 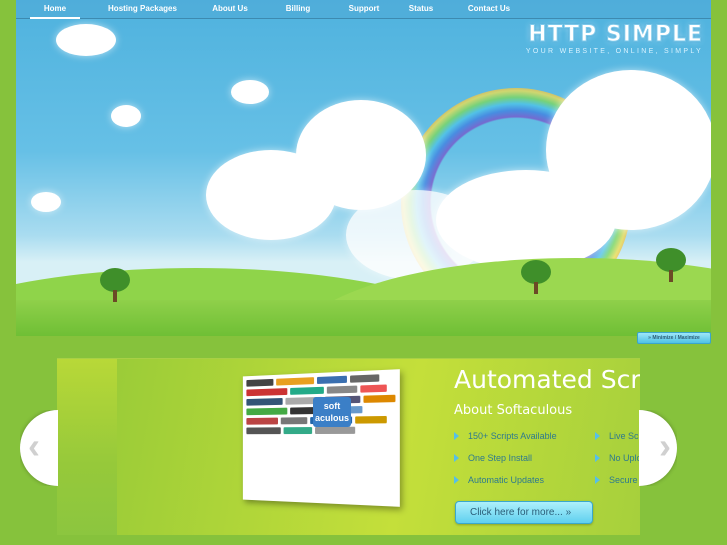 I want to click on feature-item: One Step Install, so click(x=493, y=458).